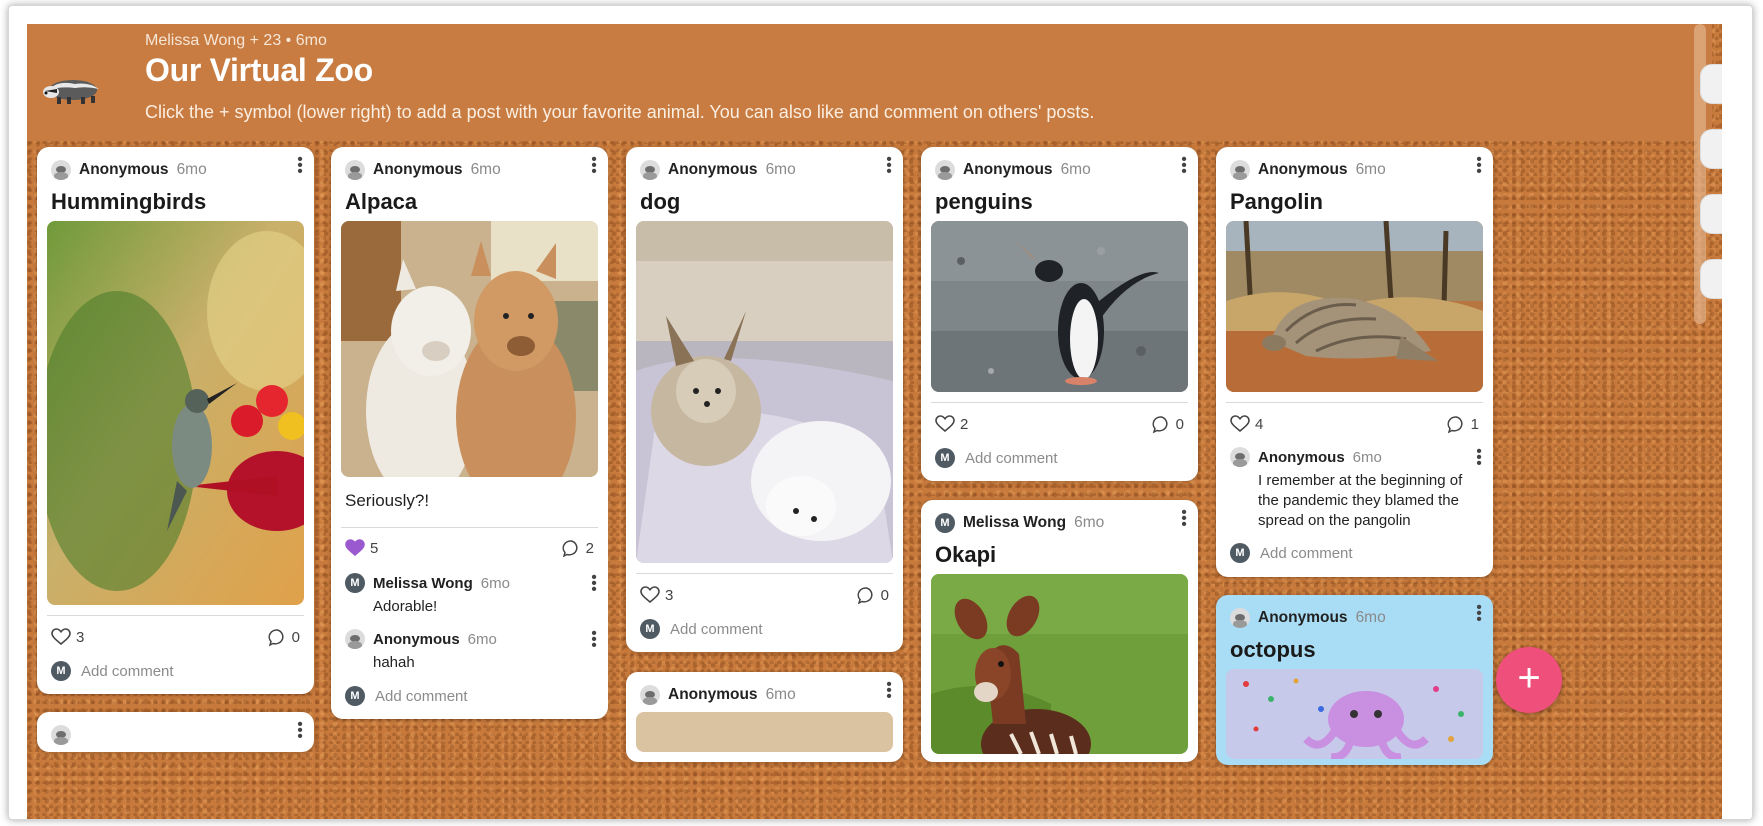  What do you see at coordinates (945, 523) in the screenshot?
I see `author-avatar: M` at bounding box center [945, 523].